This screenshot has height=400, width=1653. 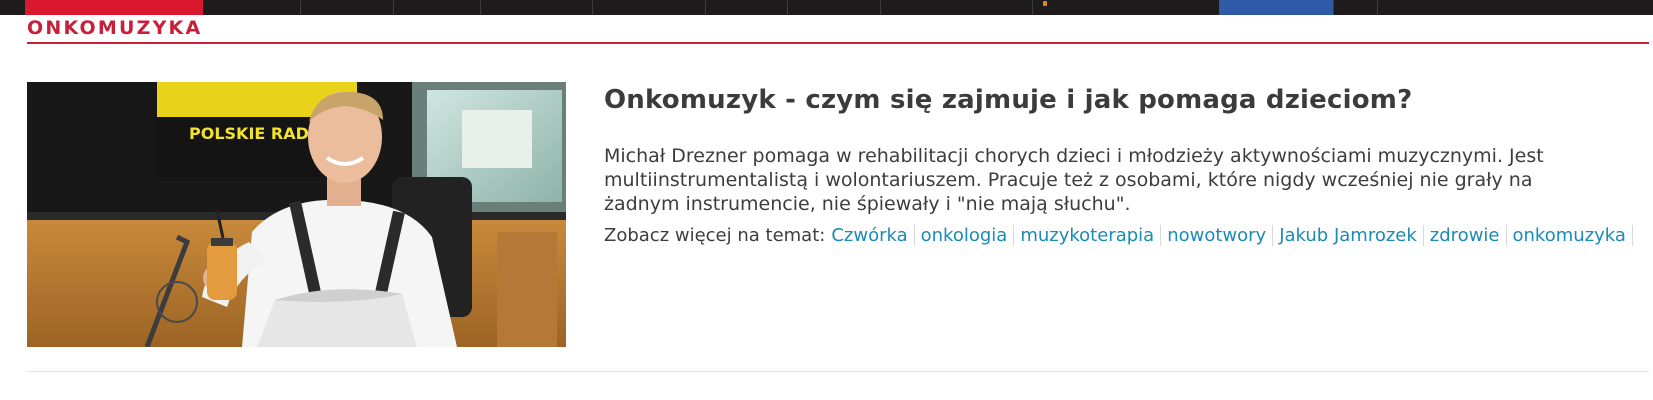 What do you see at coordinates (1465, 235) in the screenshot?
I see `tag-link-zdrowie: zdrowie` at bounding box center [1465, 235].